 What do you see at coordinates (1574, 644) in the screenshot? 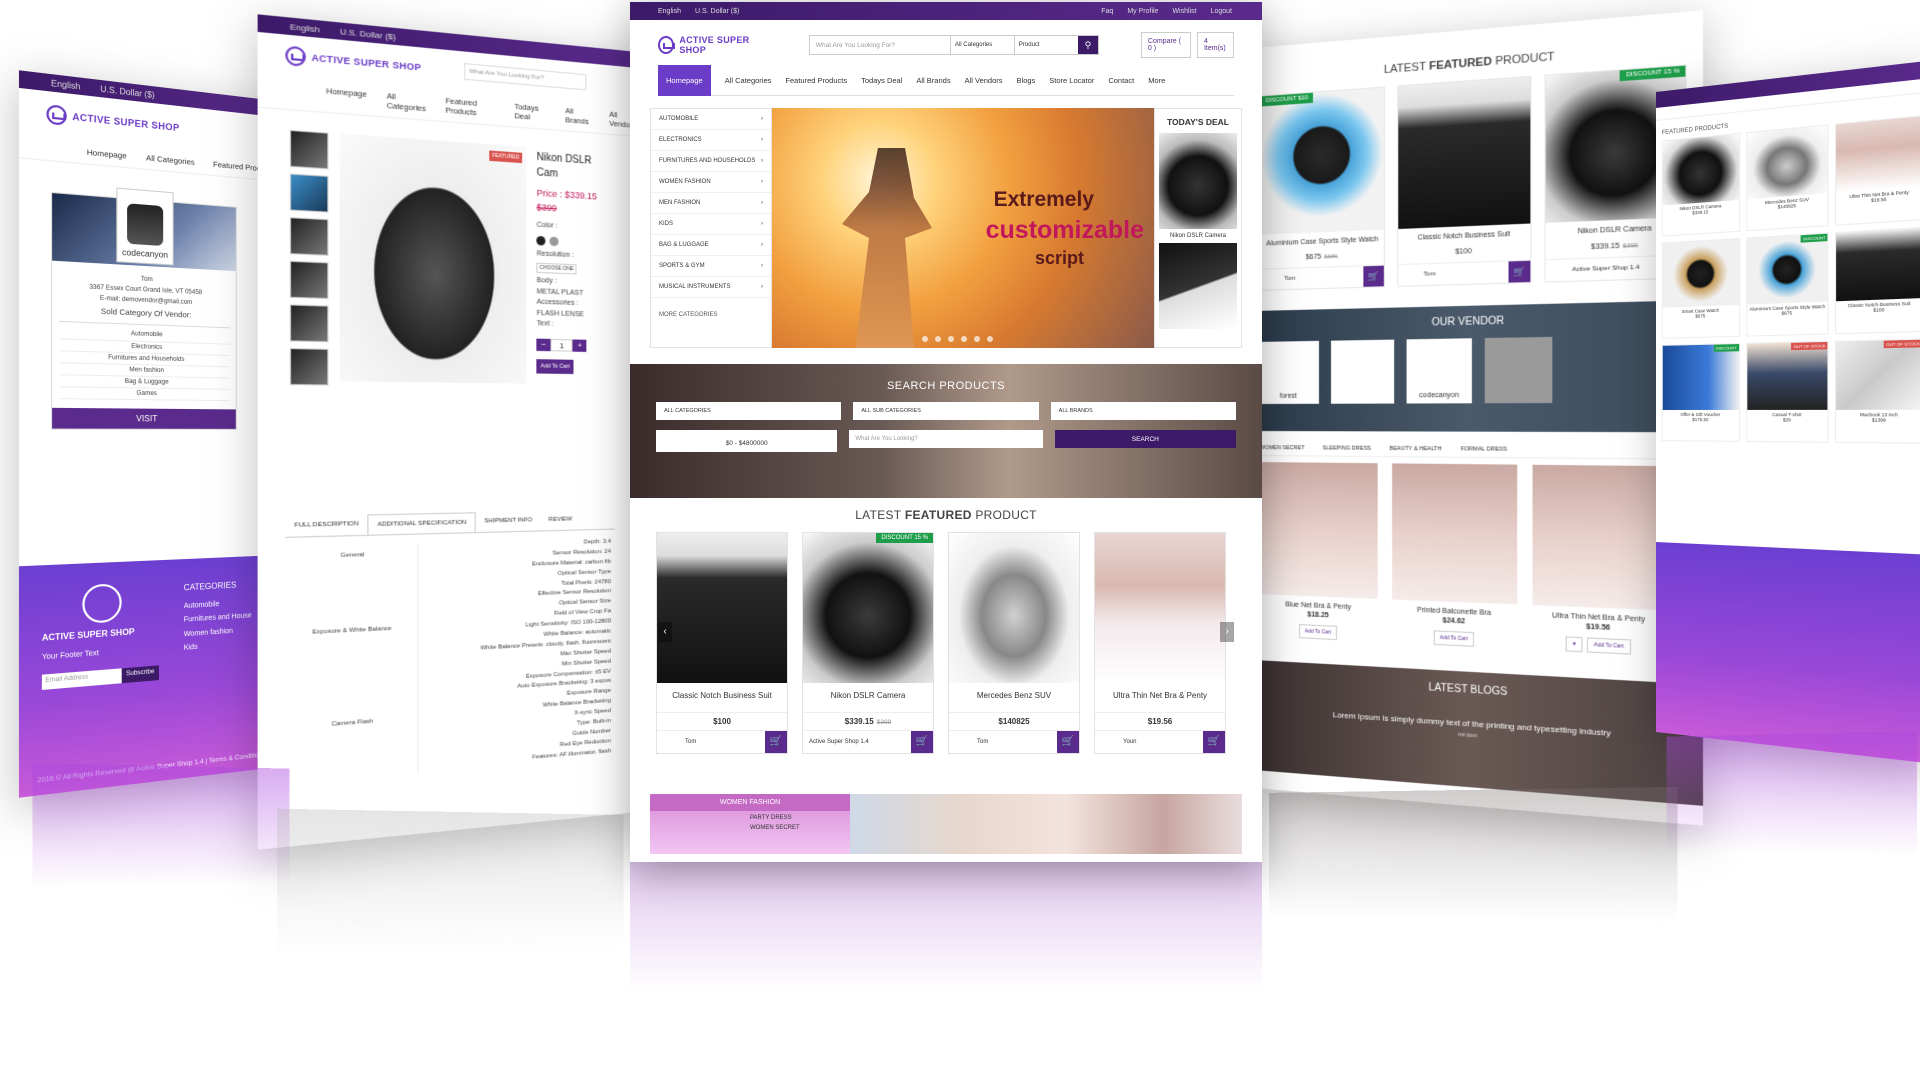
I see `wishlist-heart-icon: ♥` at bounding box center [1574, 644].